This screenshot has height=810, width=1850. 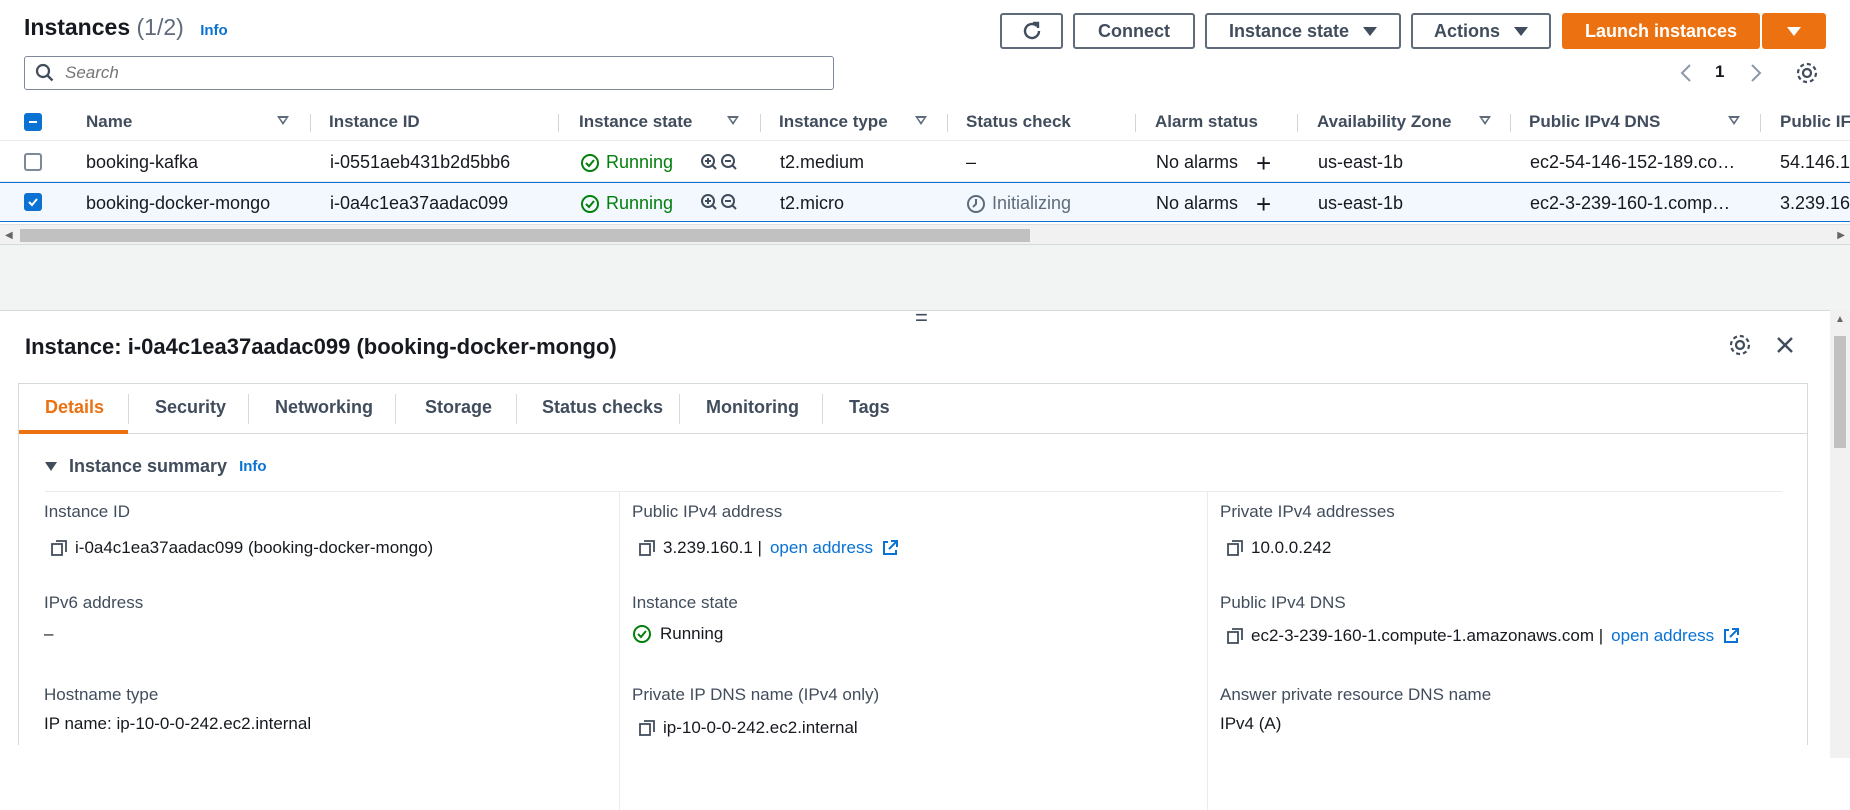 What do you see at coordinates (435, 73) in the screenshot?
I see `search-input` at bounding box center [435, 73].